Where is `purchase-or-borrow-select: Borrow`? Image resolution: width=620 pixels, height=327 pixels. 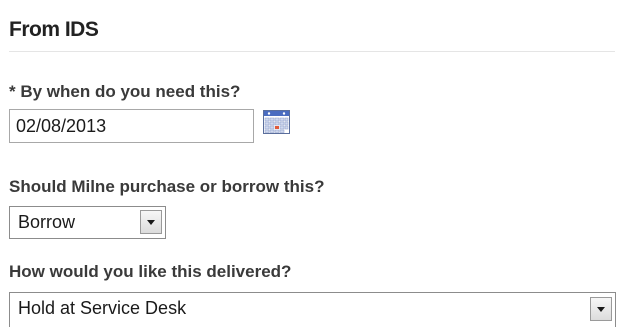
purchase-or-borrow-select: Borrow is located at coordinates (87, 222).